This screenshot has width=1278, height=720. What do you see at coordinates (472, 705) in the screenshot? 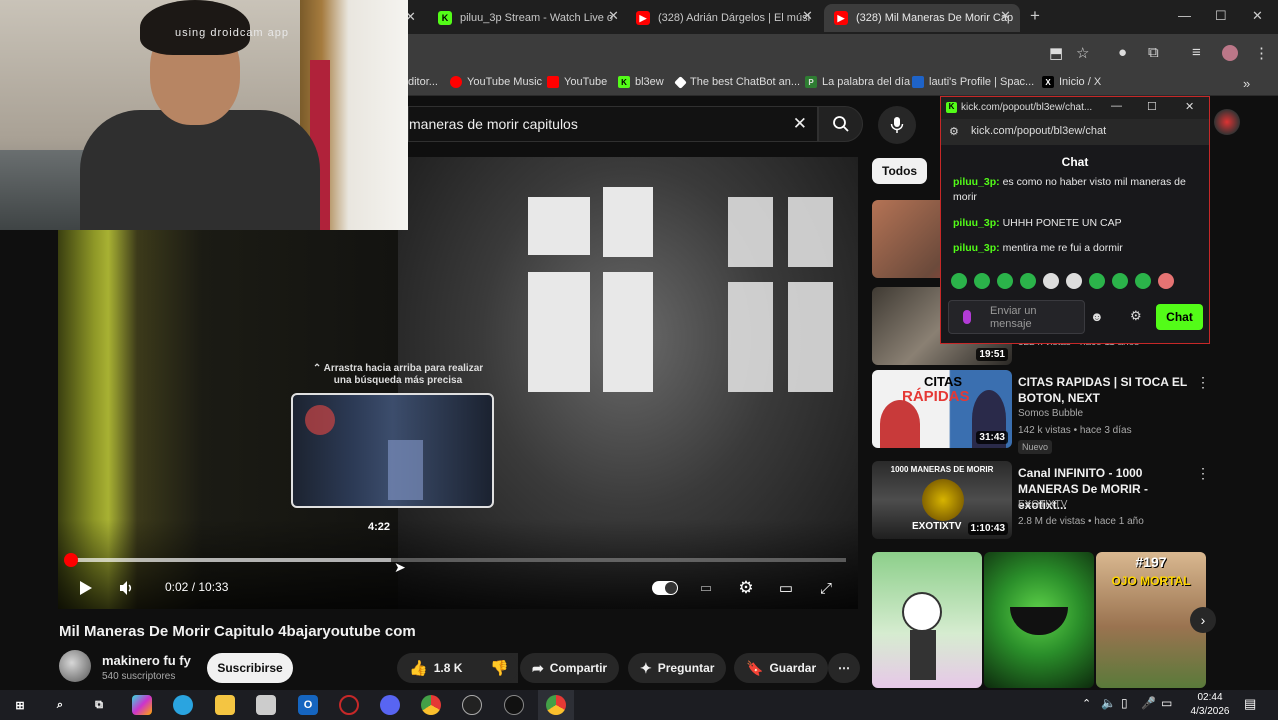
I see `obs-icon` at bounding box center [472, 705].